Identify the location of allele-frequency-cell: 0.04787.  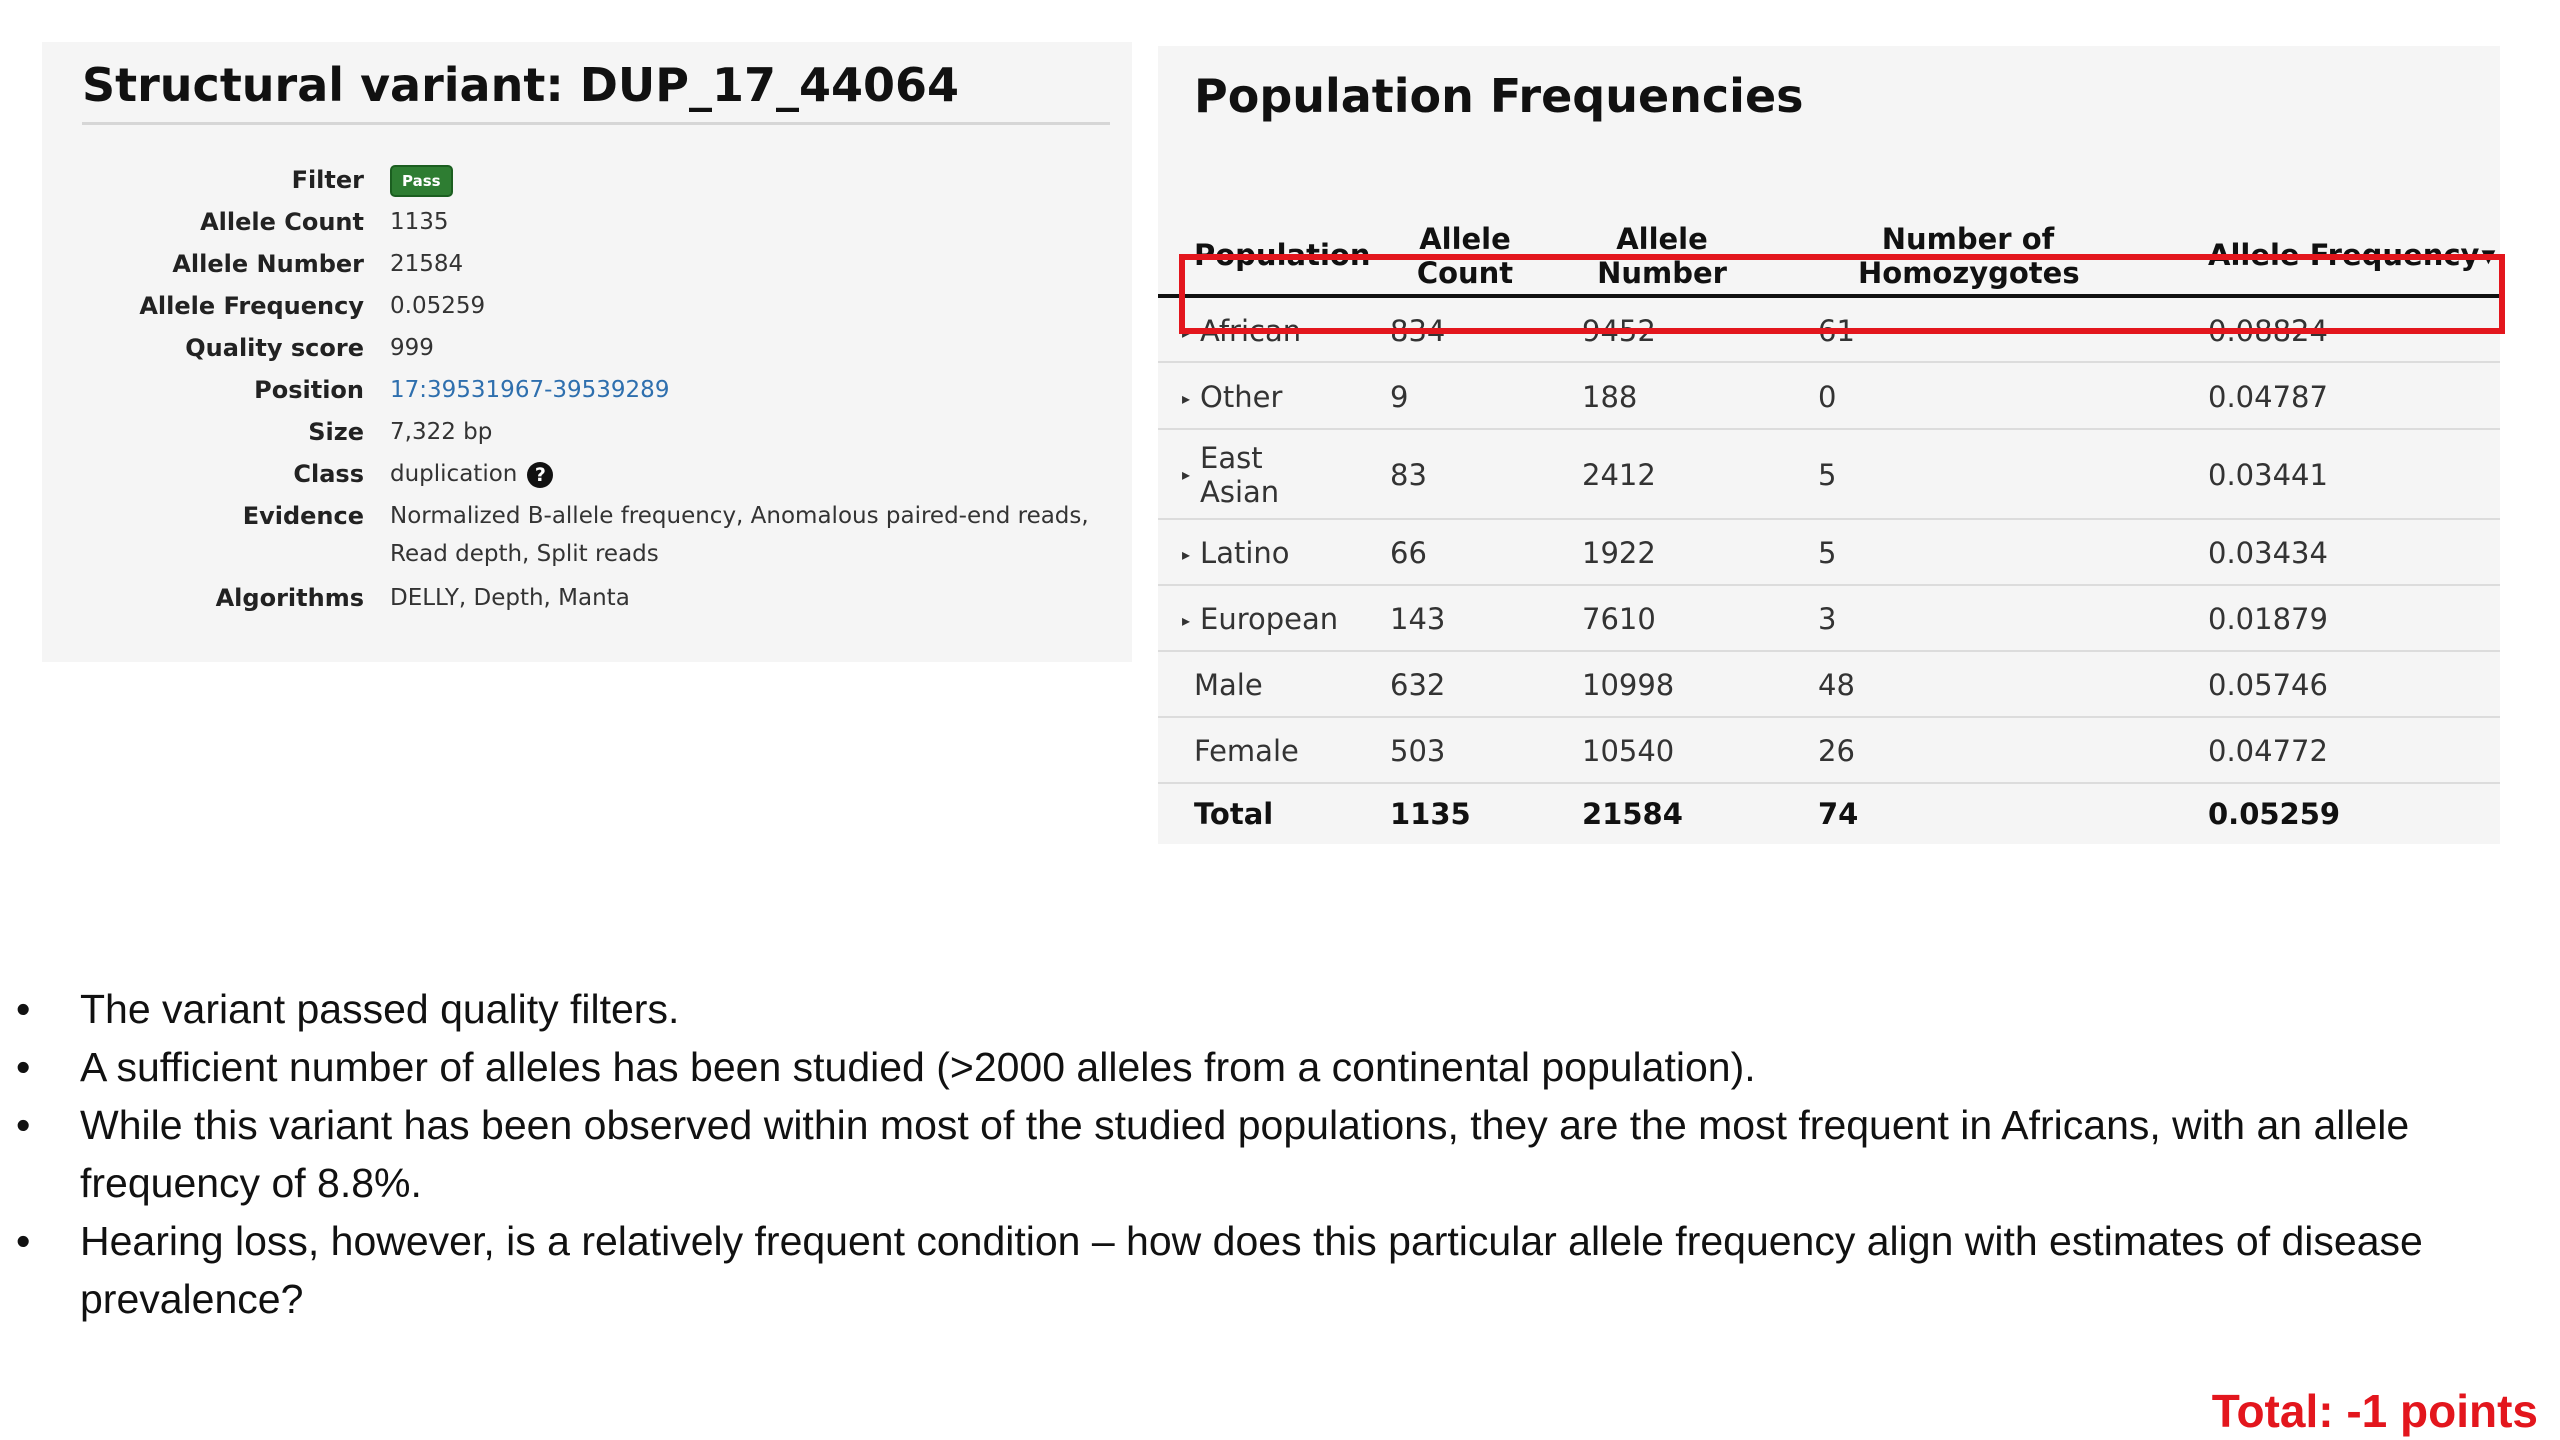
(2268, 397).